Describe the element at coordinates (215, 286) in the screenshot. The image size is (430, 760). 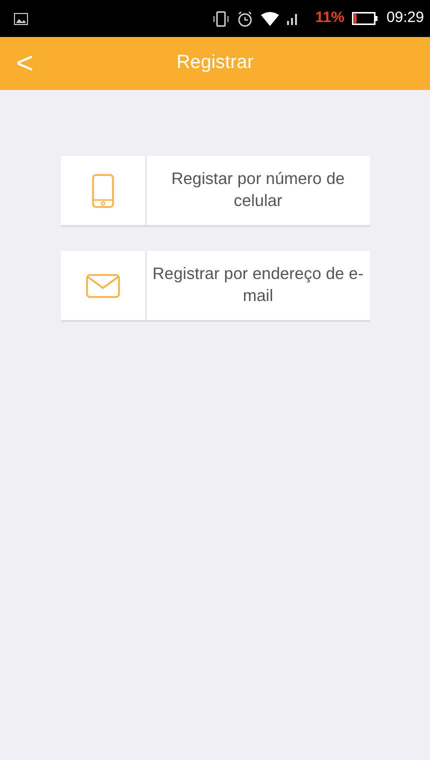
I see `register-option: Registrar por endereço de e-mail` at that location.